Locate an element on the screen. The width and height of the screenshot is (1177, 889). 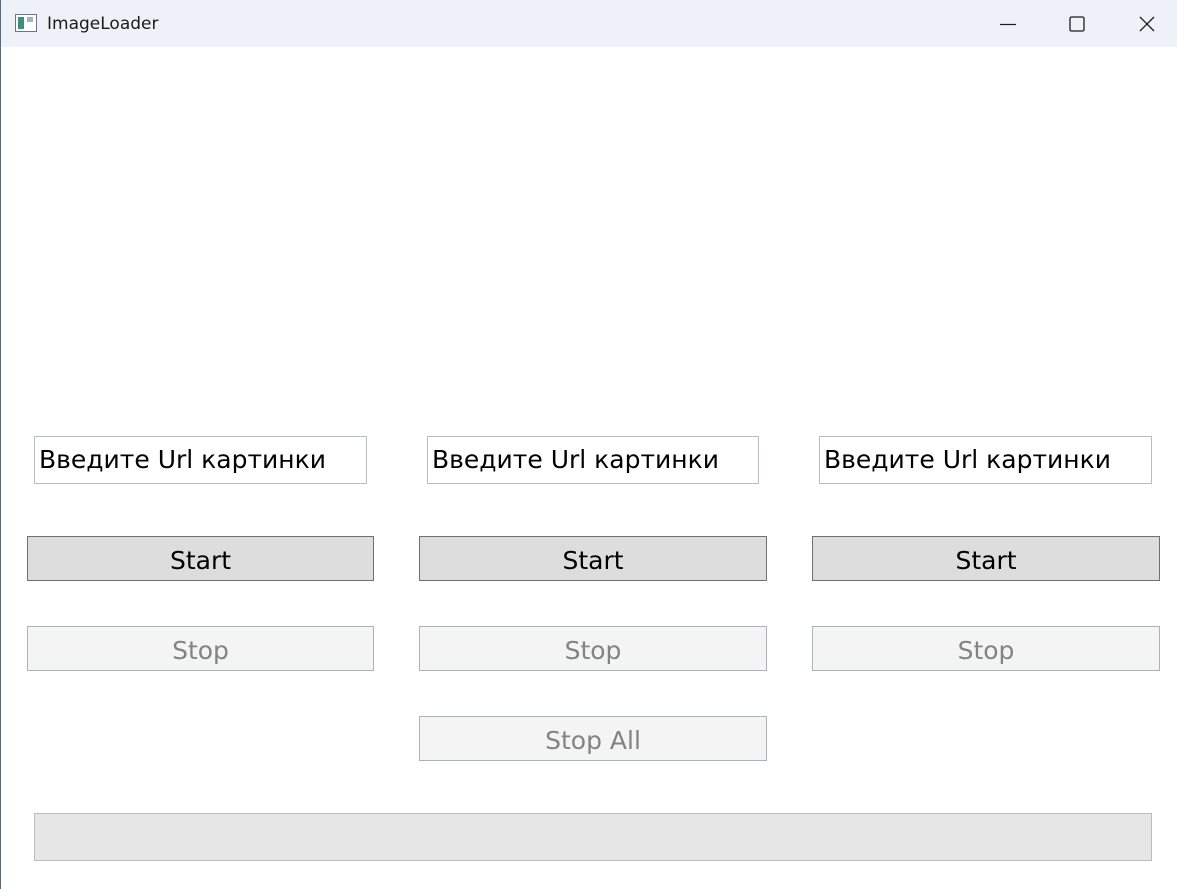
progress-bar is located at coordinates (593, 837).